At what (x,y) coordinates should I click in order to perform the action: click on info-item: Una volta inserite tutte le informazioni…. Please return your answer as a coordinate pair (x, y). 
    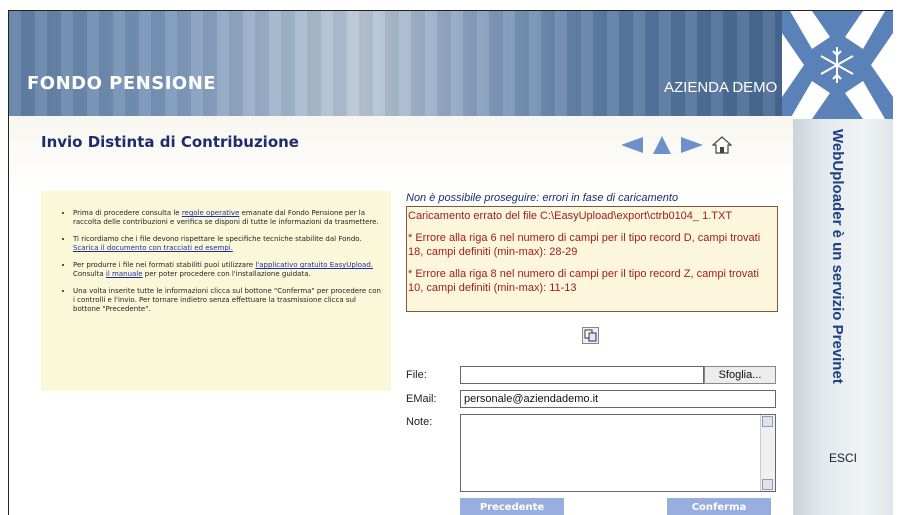
    Looking at the image, I should click on (227, 300).